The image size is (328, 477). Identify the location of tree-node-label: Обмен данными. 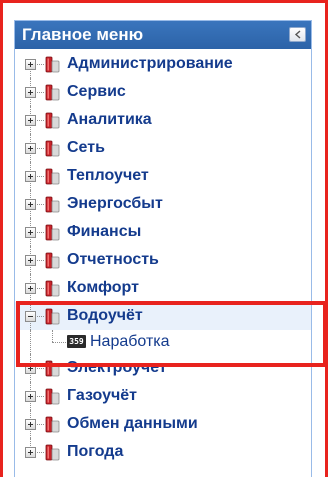
(132, 423).